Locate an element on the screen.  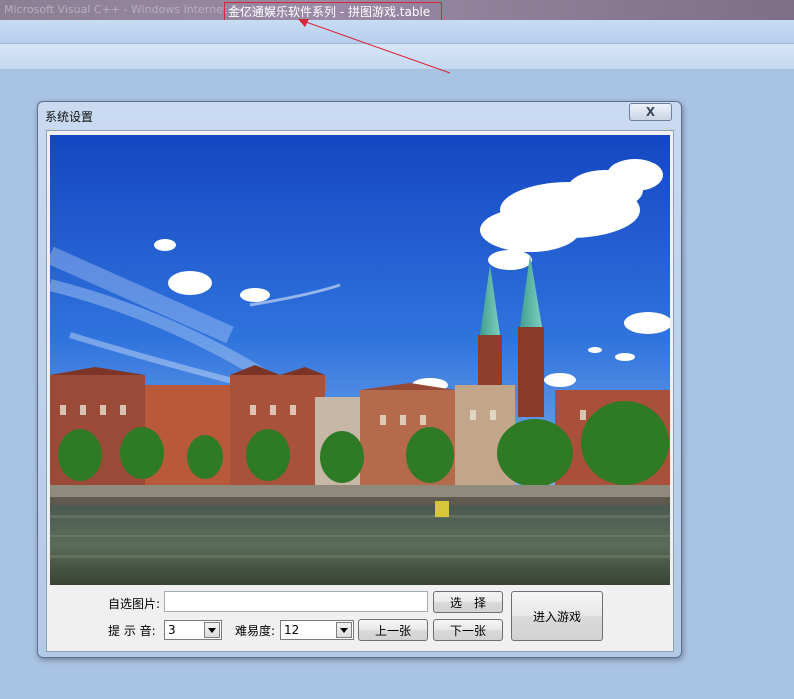
sound-select: 3 is located at coordinates (193, 630).